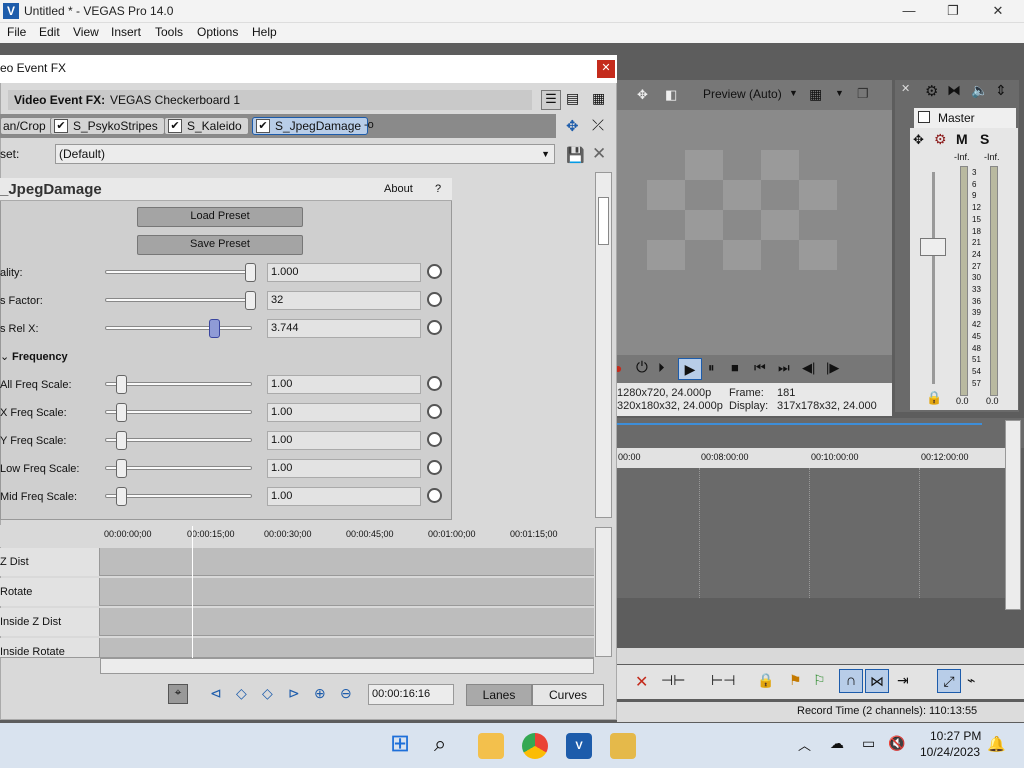 Image resolution: width=1024 pixels, height=768 pixels. I want to click on auto-crossfade-icon: ⋈, so click(877, 681).